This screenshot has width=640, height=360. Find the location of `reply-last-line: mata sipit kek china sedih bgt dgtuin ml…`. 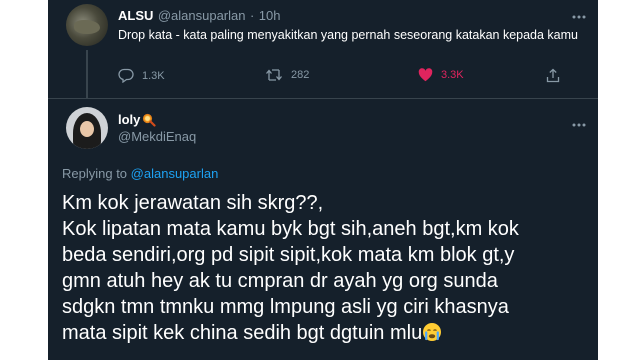

reply-last-line: mata sipit kek china sedih bgt dgtuin ml… is located at coordinates (327, 333).